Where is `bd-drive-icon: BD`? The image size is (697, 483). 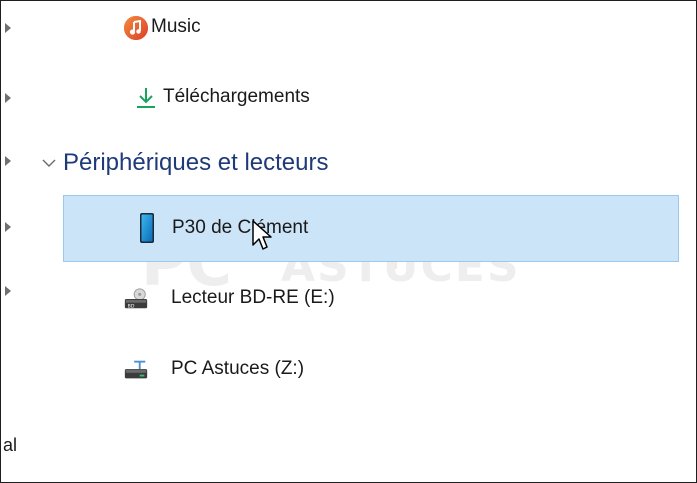 bd-drive-icon: BD is located at coordinates (136, 299).